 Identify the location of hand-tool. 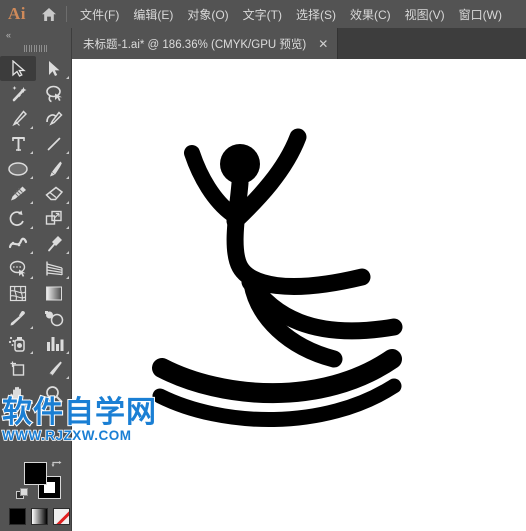
(18, 393).